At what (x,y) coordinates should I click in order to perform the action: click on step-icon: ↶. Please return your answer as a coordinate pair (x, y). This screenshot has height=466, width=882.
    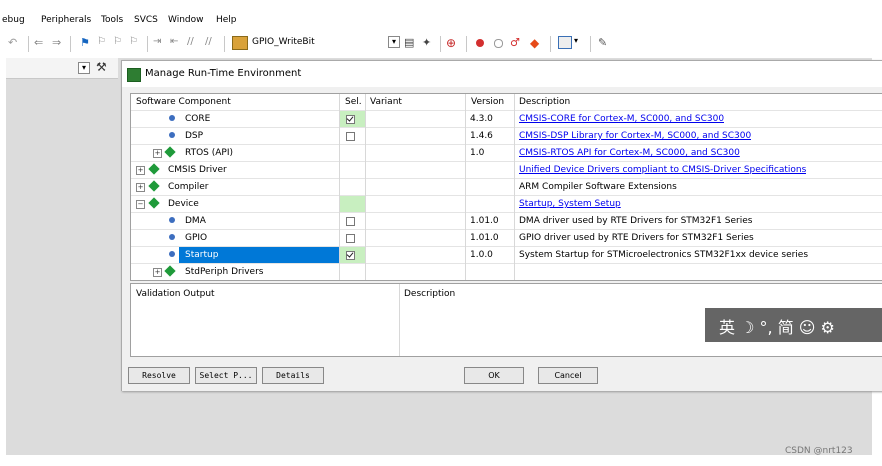
    Looking at the image, I should click on (15, 43).